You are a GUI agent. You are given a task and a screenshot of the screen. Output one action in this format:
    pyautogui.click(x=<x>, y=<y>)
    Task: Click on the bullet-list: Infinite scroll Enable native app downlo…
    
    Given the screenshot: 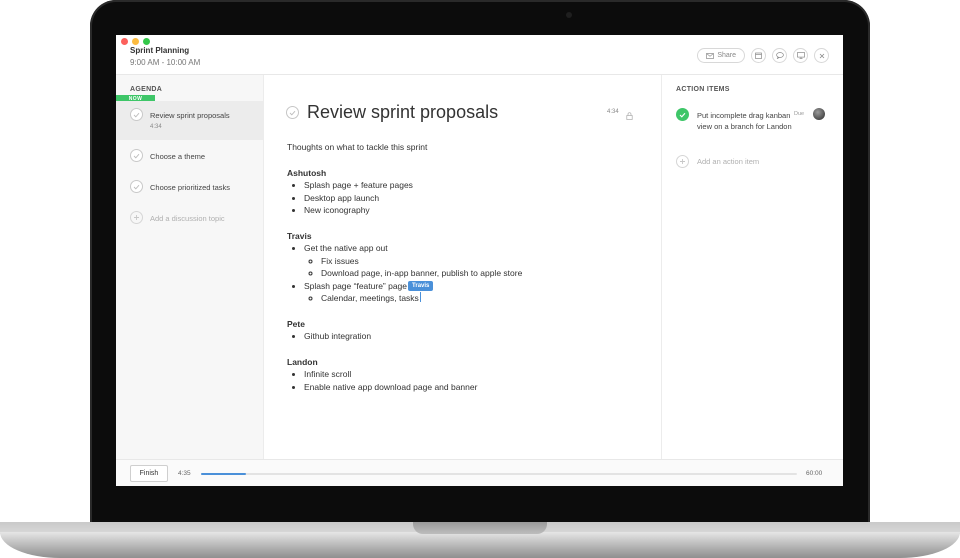 What is the action you would take?
    pyautogui.click(x=475, y=380)
    